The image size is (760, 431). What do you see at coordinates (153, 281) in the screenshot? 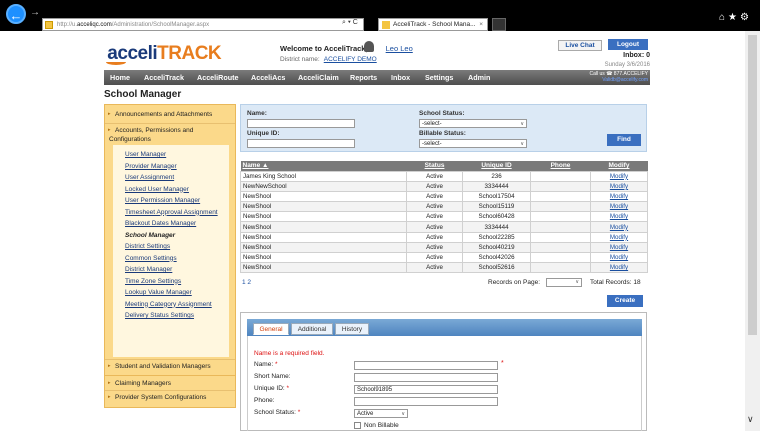
I see `submenu-time-zone-settings: Time Zone Settings` at bounding box center [153, 281].